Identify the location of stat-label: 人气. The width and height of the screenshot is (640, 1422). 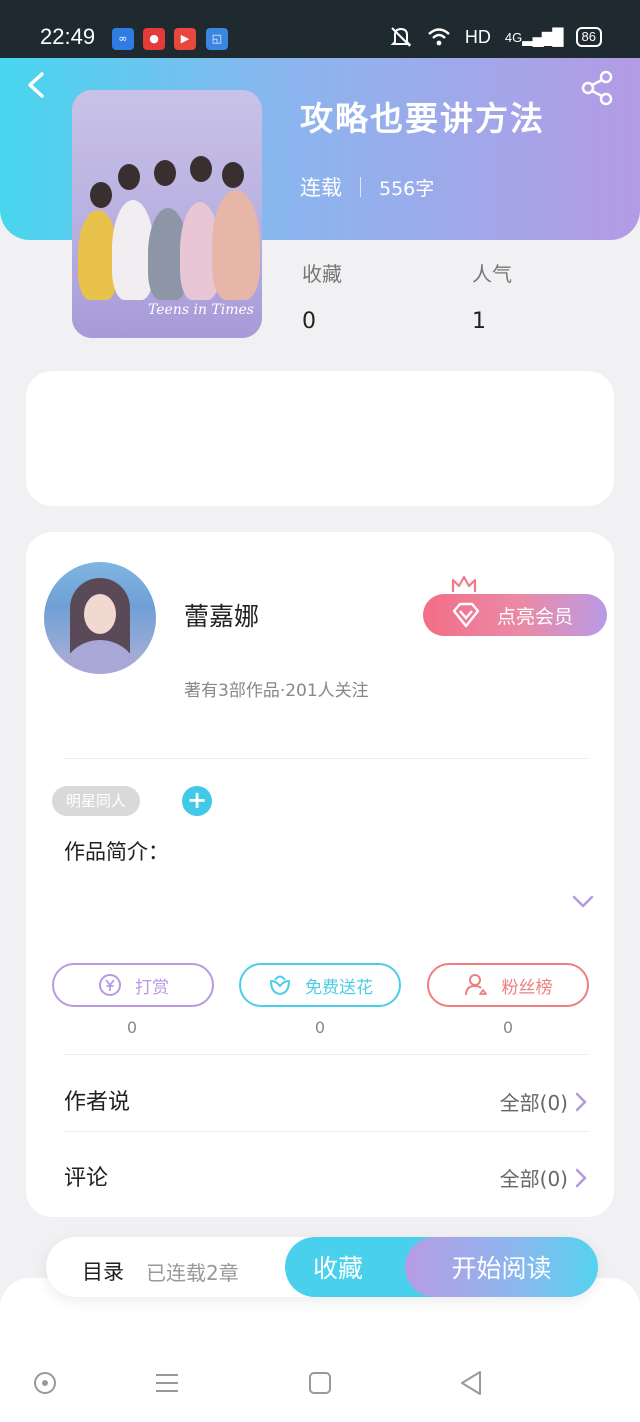
(492, 274).